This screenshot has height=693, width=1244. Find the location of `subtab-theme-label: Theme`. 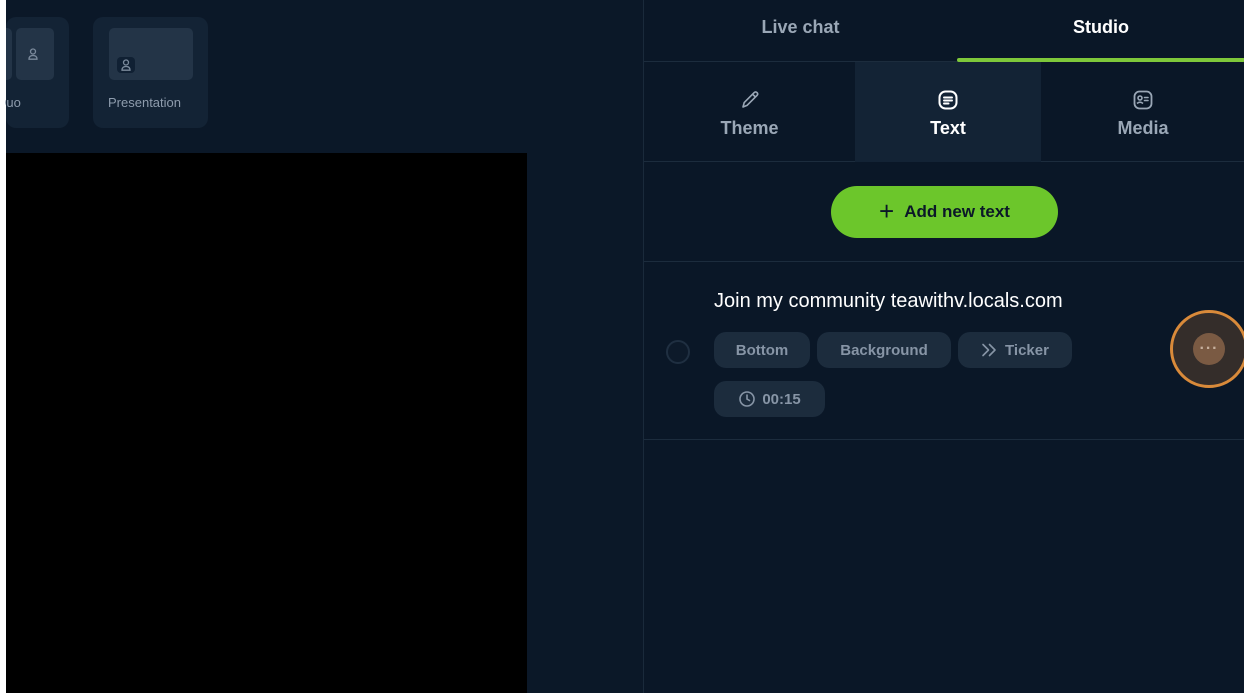

subtab-theme-label: Theme is located at coordinates (749, 127).